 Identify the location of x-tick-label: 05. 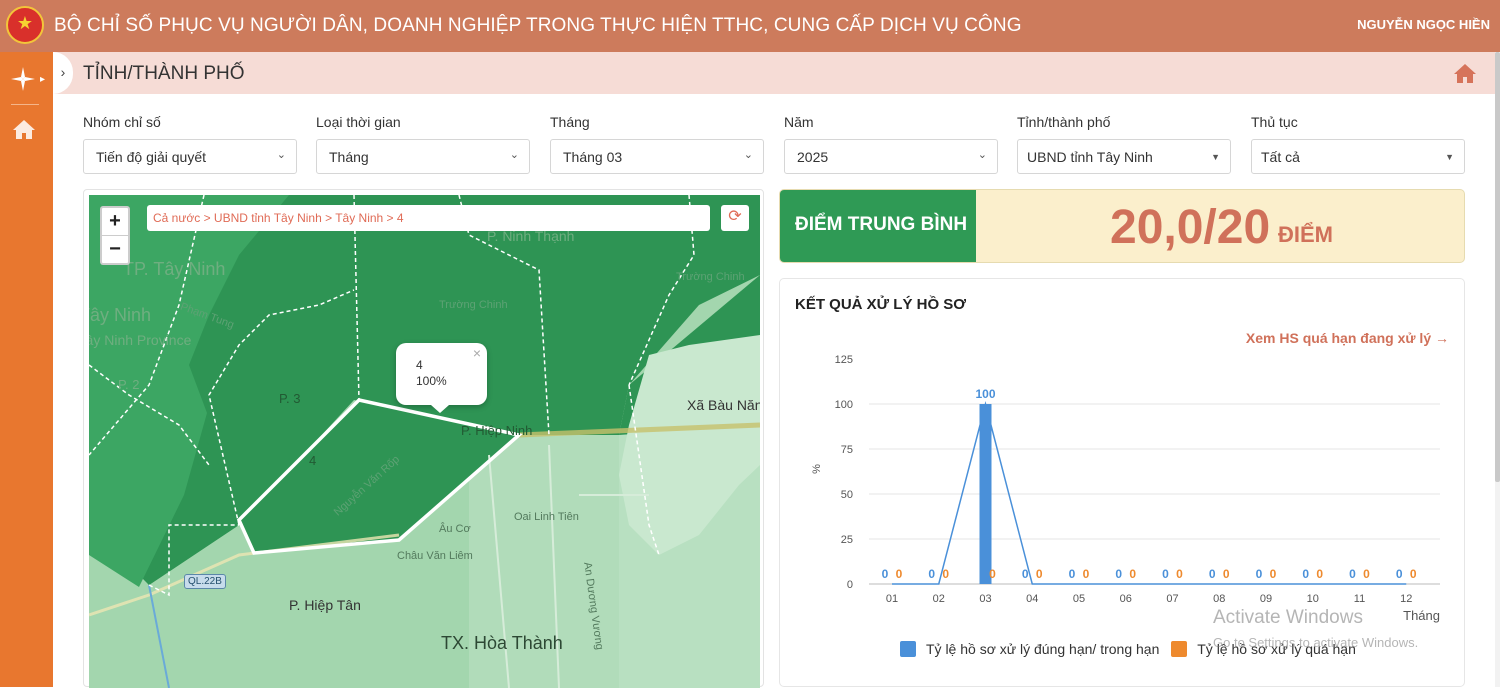
(1079, 599).